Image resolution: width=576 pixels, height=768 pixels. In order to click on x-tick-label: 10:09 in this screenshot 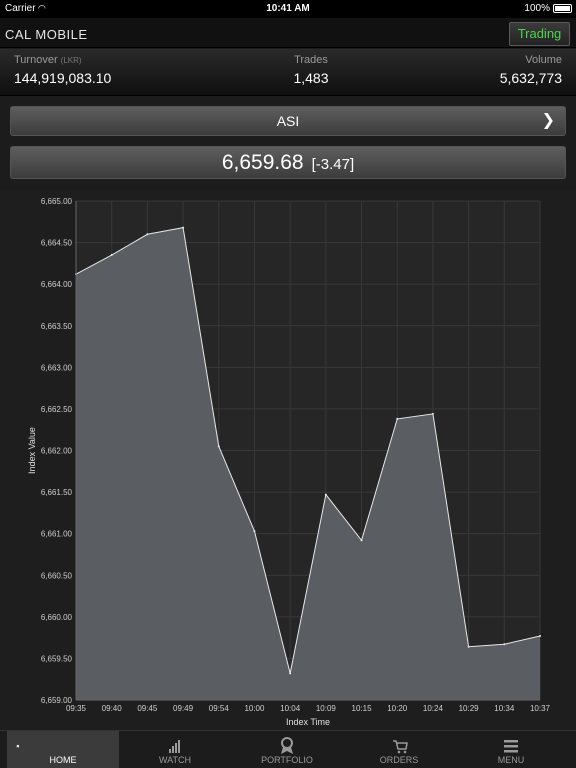, I will do `click(326, 708)`.